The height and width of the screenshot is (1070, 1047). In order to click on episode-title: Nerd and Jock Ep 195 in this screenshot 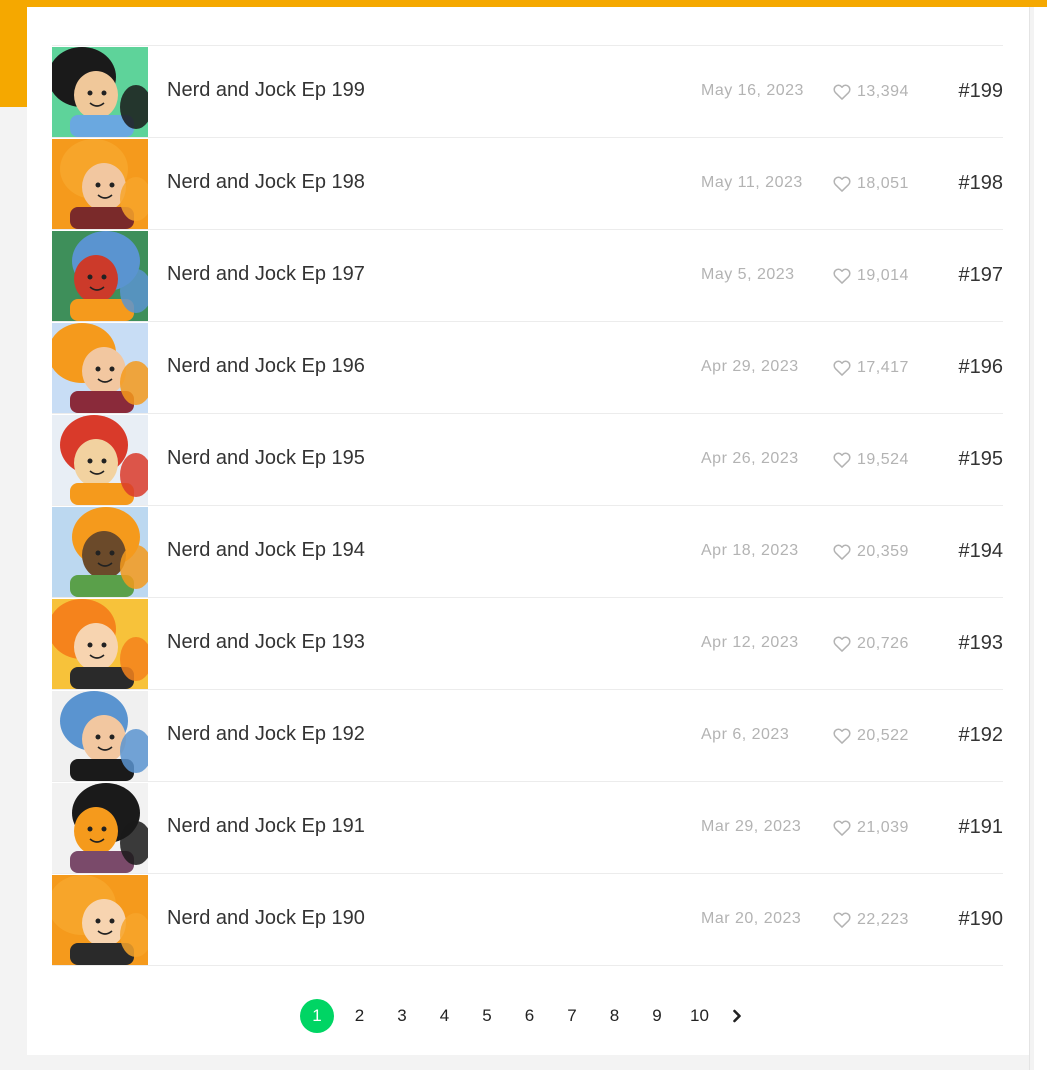, I will do `click(266, 458)`.